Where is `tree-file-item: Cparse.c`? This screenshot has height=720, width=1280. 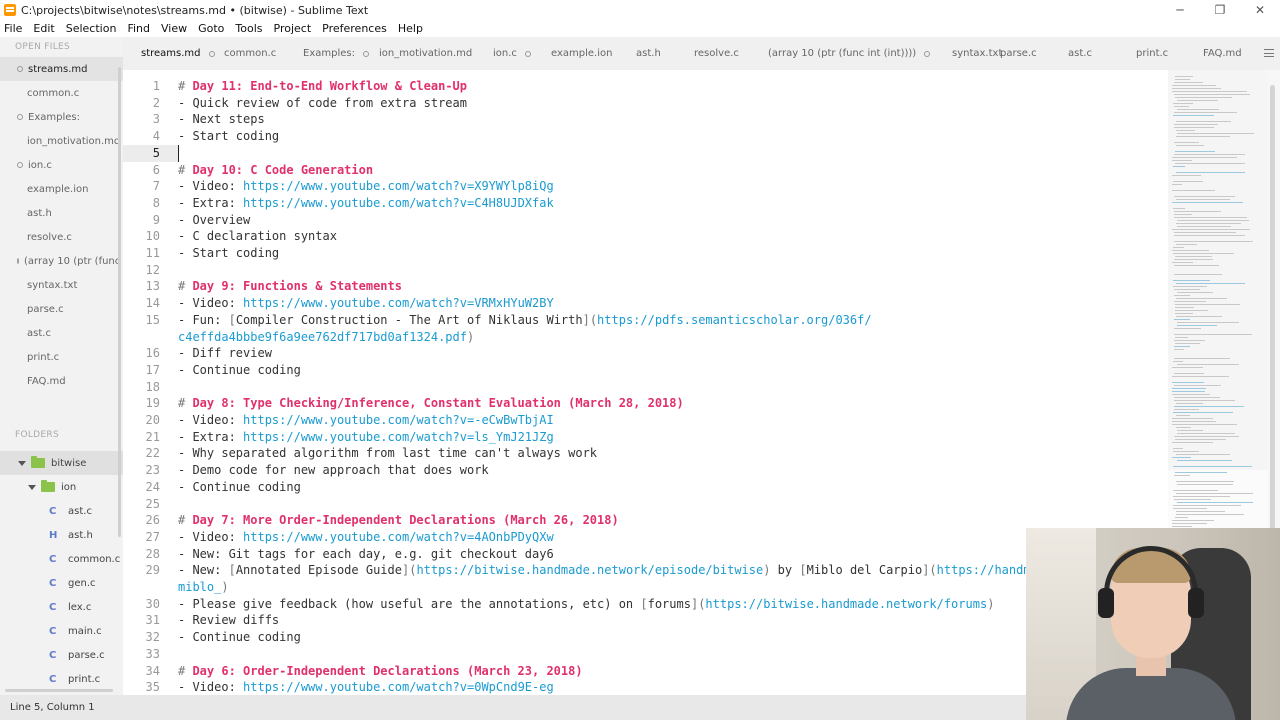
tree-file-item: Cparse.c is located at coordinates (52, 655).